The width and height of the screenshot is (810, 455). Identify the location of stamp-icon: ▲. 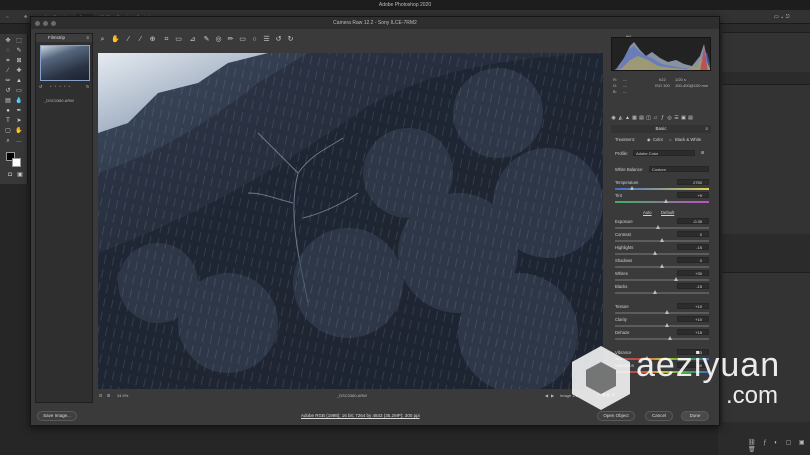
(19, 81).